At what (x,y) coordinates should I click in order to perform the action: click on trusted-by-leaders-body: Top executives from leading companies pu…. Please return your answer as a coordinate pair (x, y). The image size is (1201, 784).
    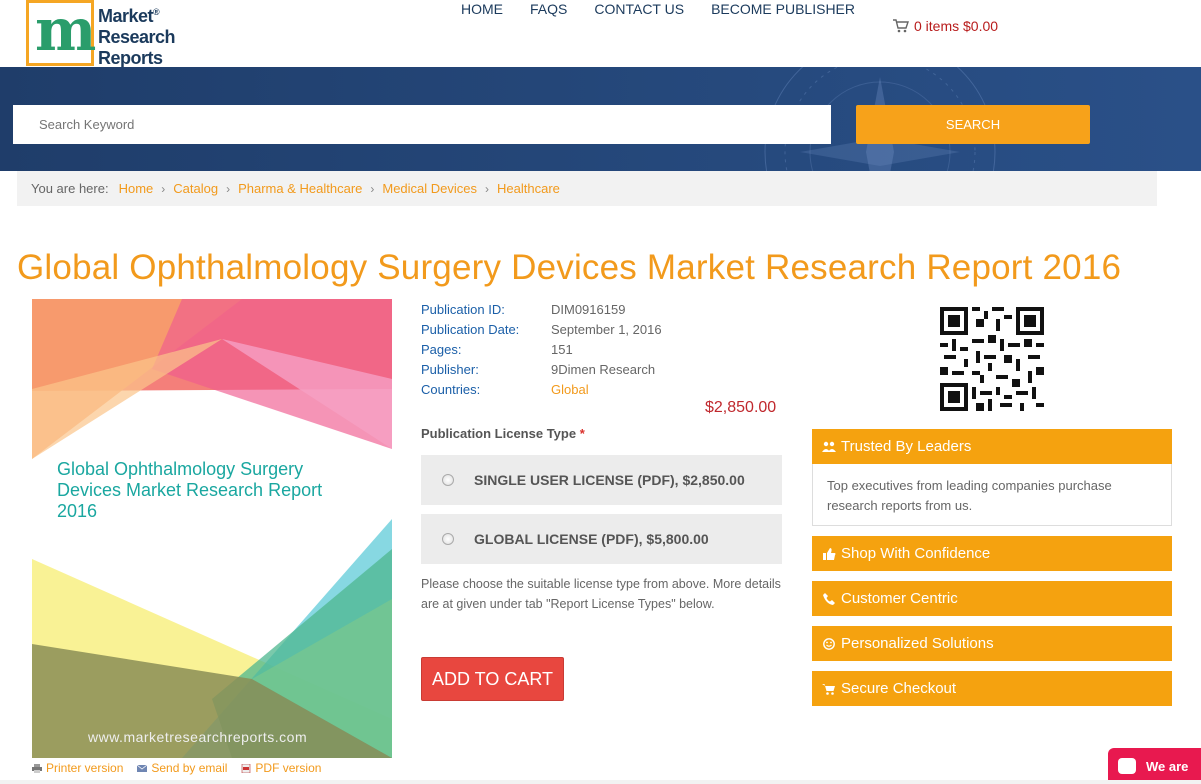
    Looking at the image, I should click on (992, 495).